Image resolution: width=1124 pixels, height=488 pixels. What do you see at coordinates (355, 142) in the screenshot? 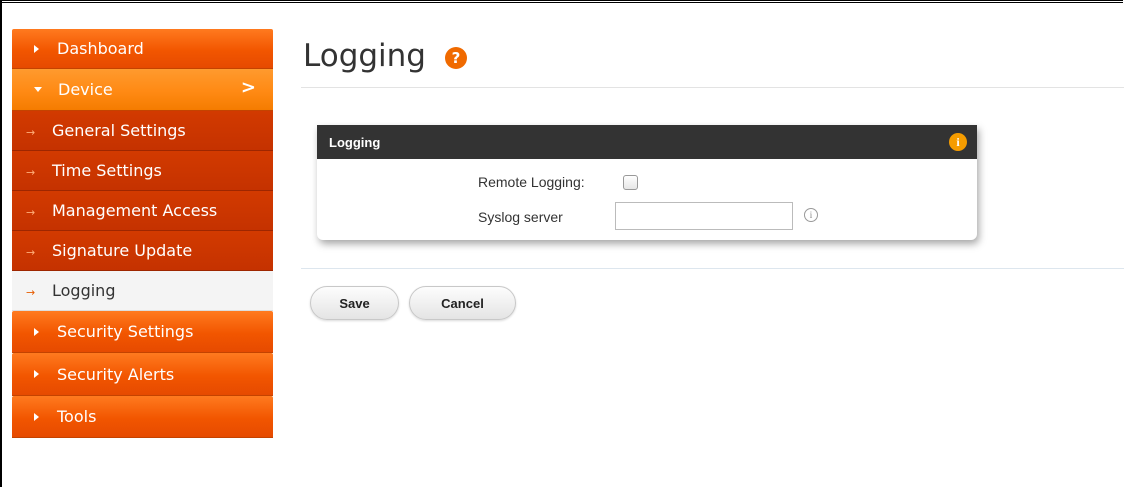
I see `panel-title: Logging` at bounding box center [355, 142].